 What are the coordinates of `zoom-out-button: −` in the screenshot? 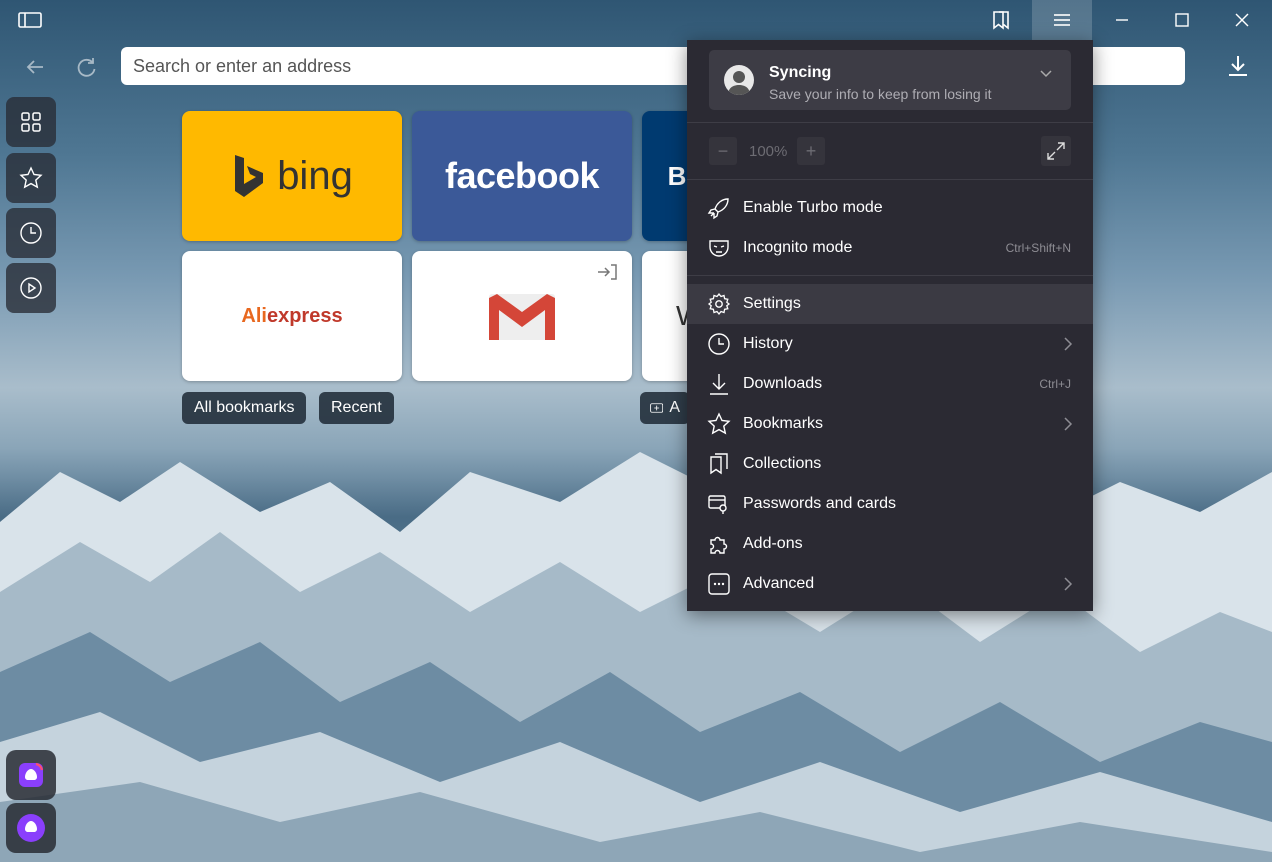 It's located at (723, 151).